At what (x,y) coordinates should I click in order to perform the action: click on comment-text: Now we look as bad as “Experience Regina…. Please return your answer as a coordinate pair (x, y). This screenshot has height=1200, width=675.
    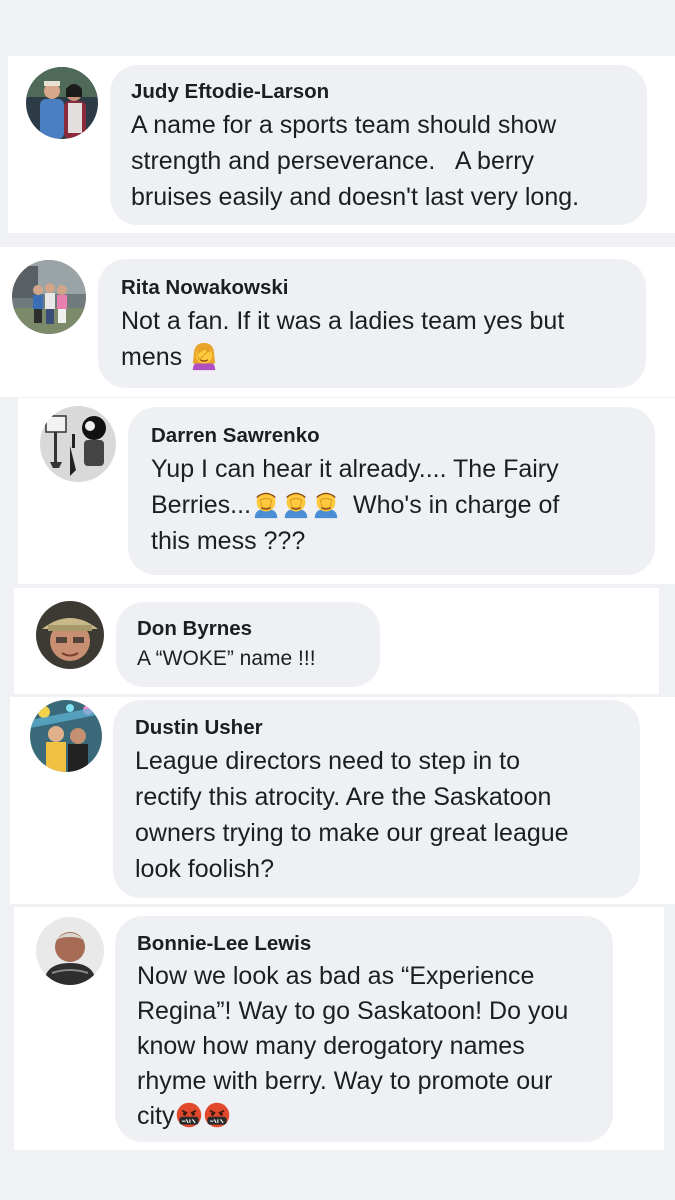
    Looking at the image, I should click on (364, 1046).